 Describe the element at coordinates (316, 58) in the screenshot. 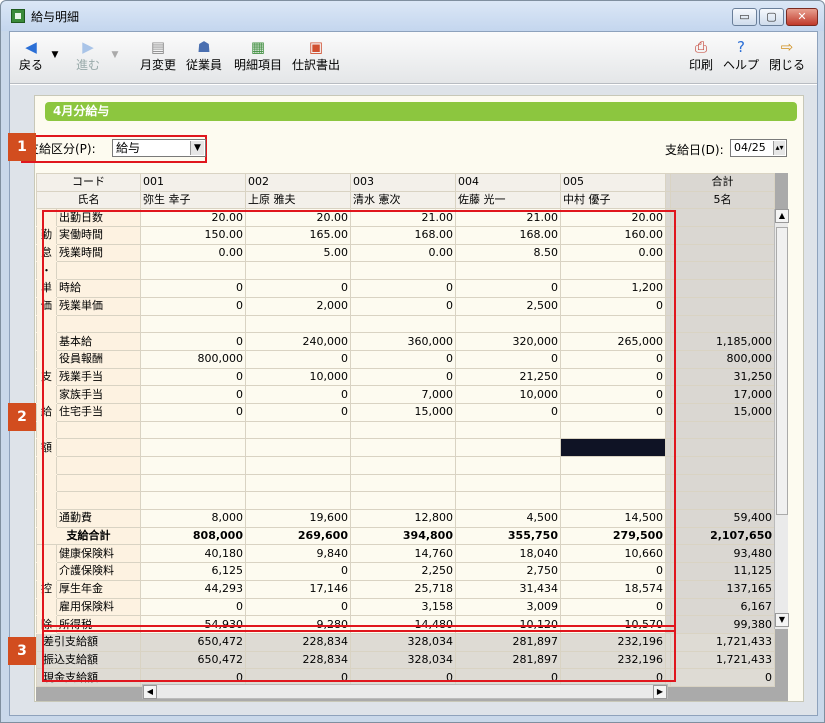

I see `journal-export-button: ▣ 仕訳書出` at that location.